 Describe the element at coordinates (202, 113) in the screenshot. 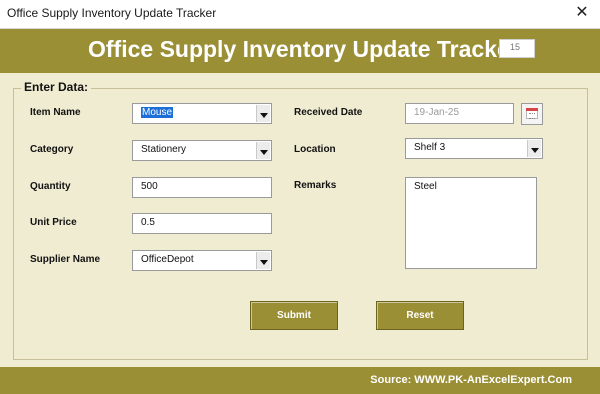

I see `item-name-combo: Mouse` at that location.